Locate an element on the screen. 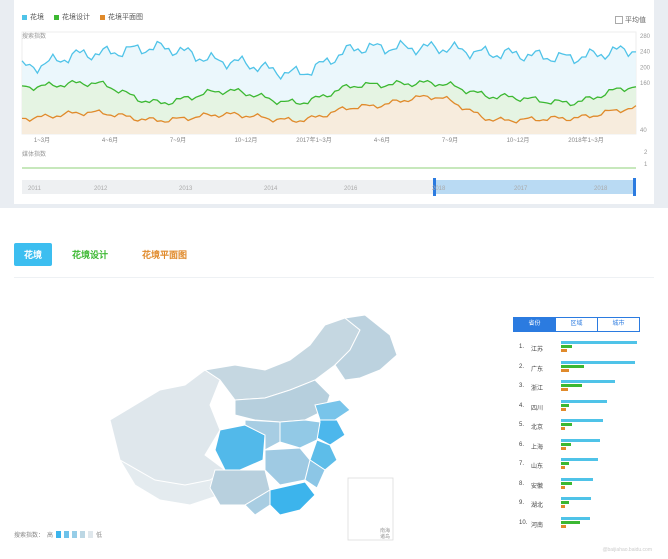 The width and height of the screenshot is (668, 559). ranking-row: 7. 山东 is located at coordinates (576, 465).